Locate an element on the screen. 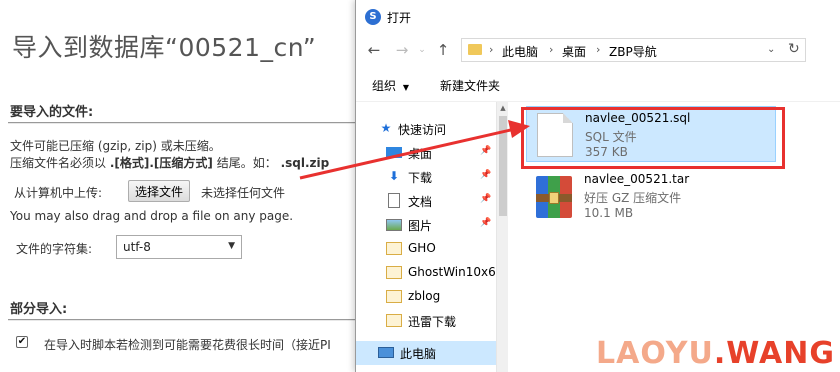  watermark-logo: LAOYU.WANG is located at coordinates (715, 353).